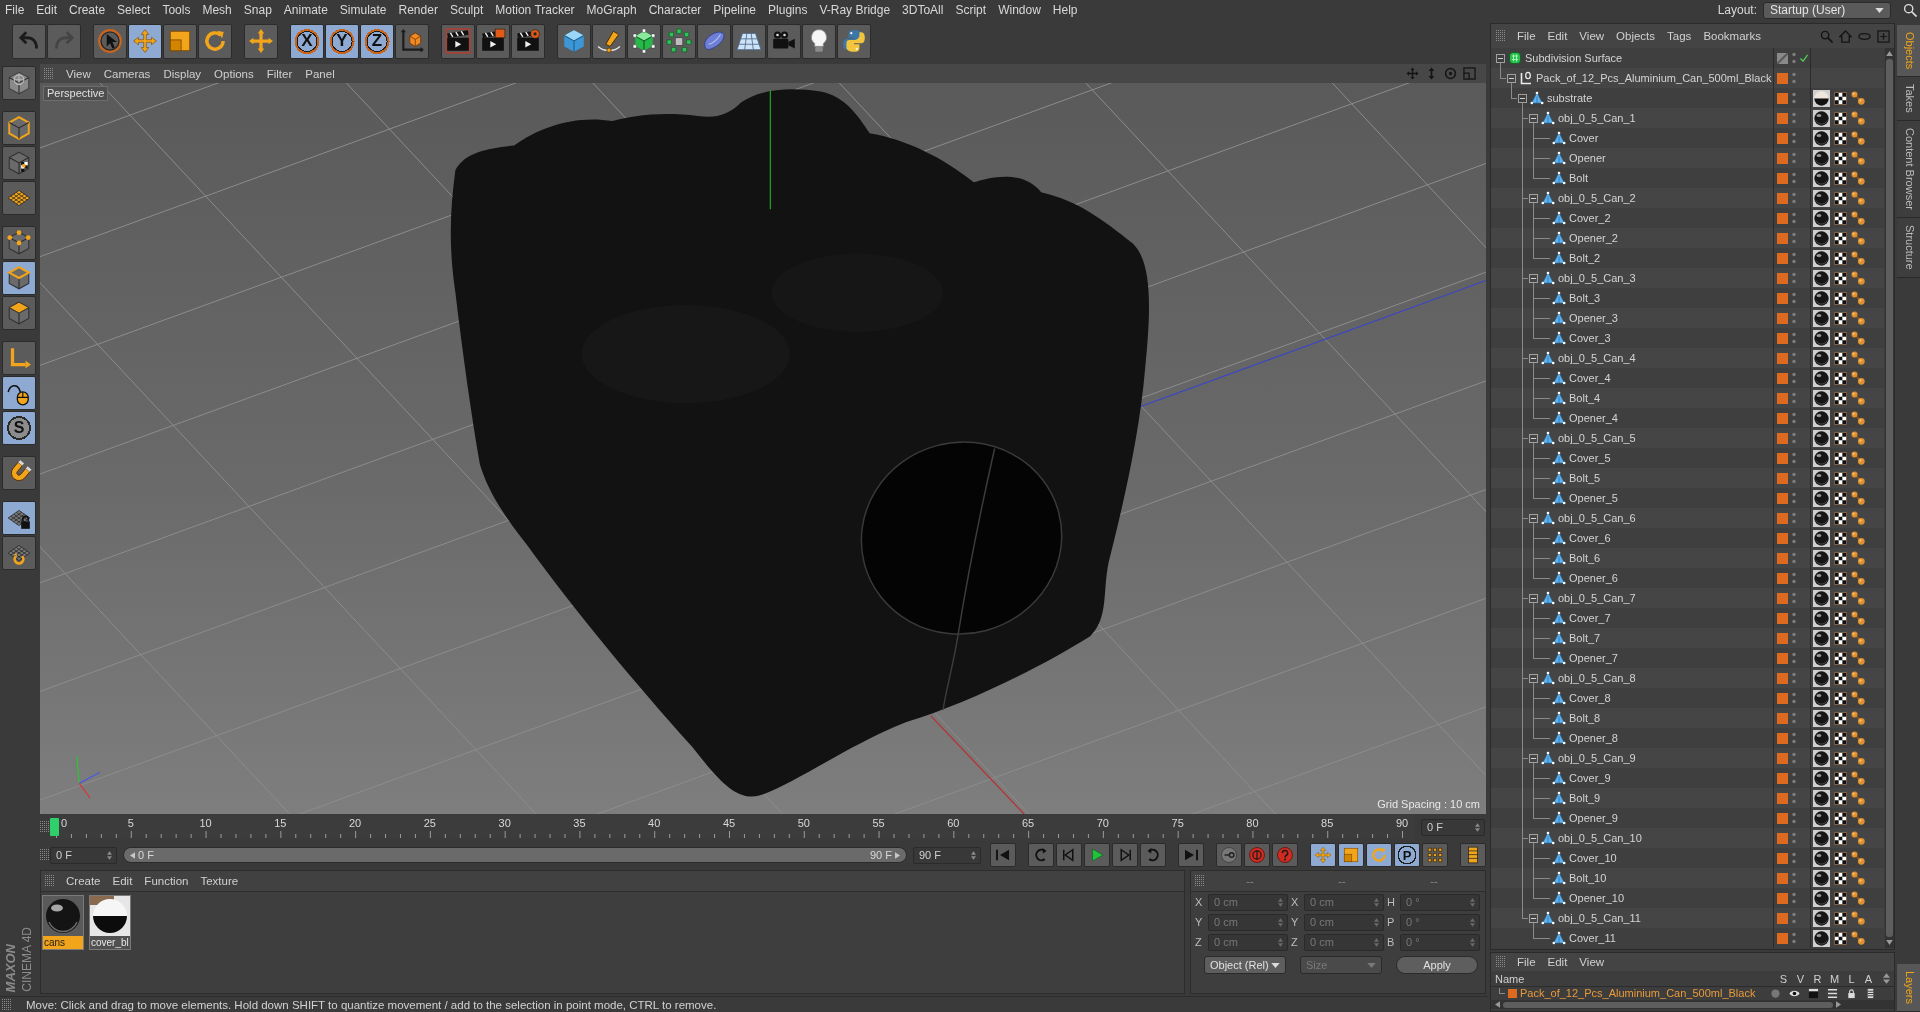 Image resolution: width=1920 pixels, height=1012 pixels. I want to click on rotation-key-button, so click(1379, 855).